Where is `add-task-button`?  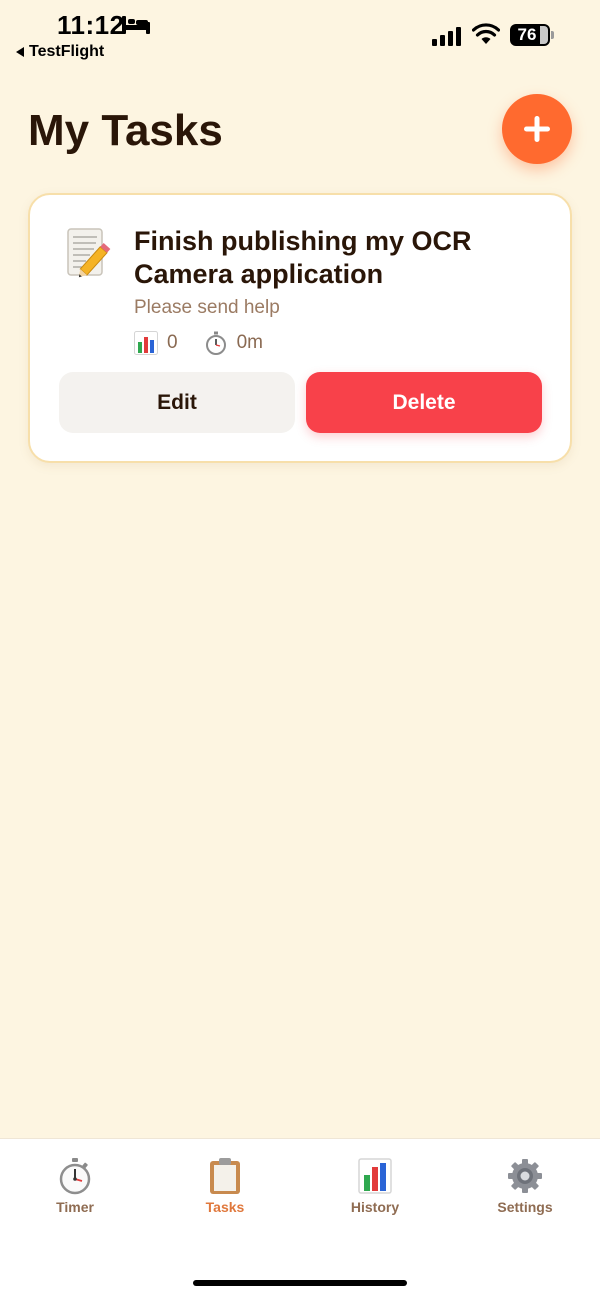 add-task-button is located at coordinates (537, 129).